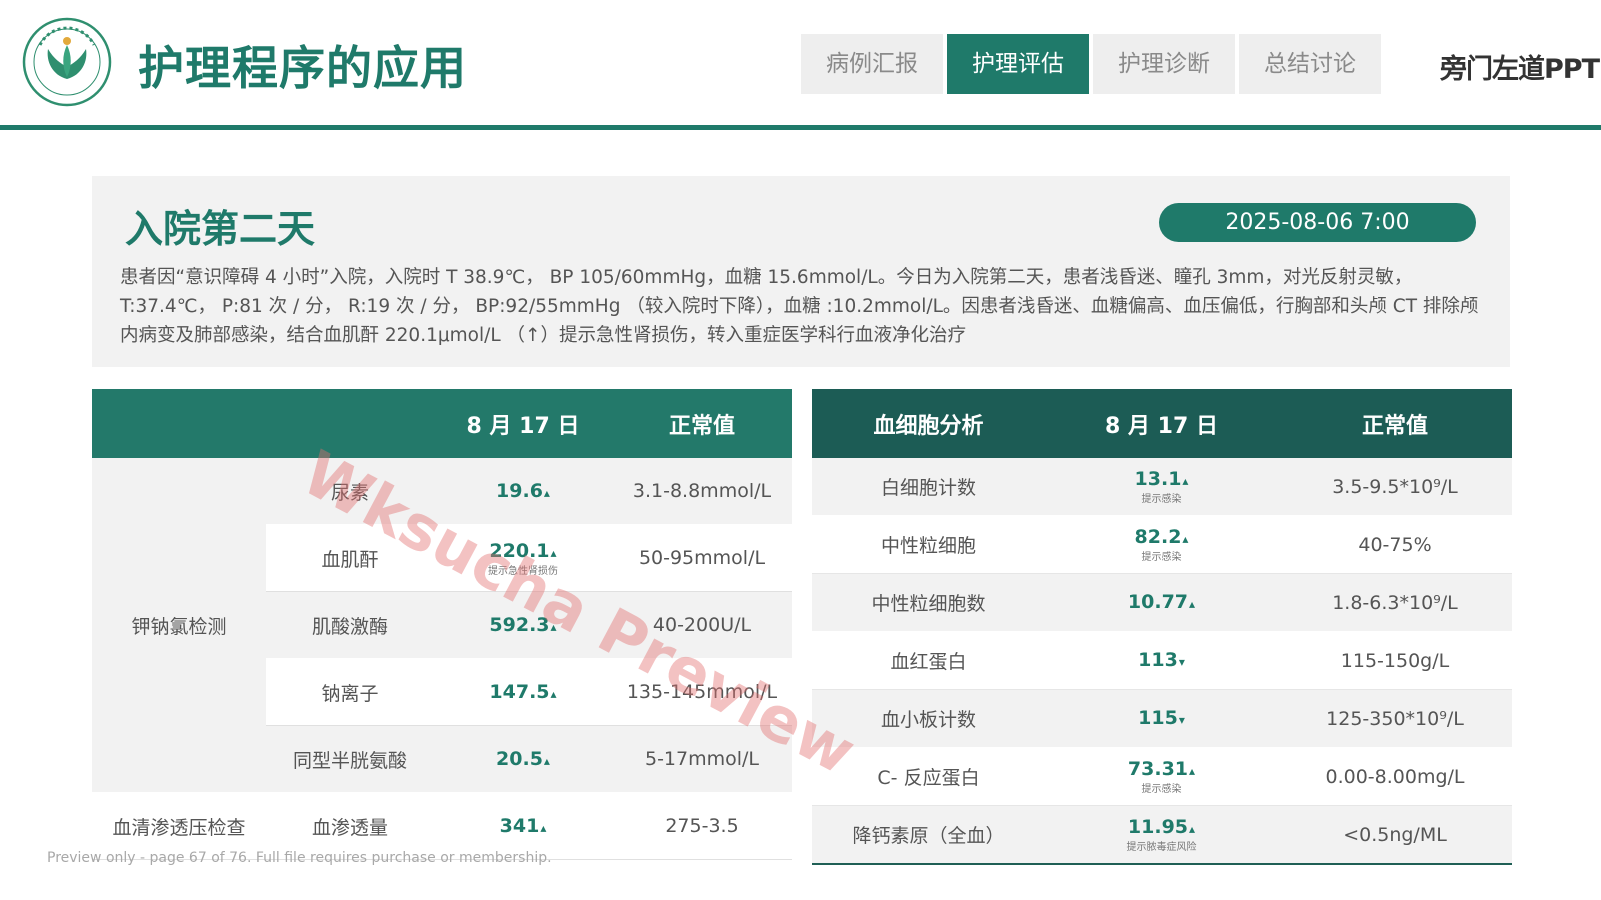 The image size is (1601, 900). I want to click on table-row: 中性粒细胞数 10.77▴ 1.8-6.3*10⁹/L, so click(1162, 602).